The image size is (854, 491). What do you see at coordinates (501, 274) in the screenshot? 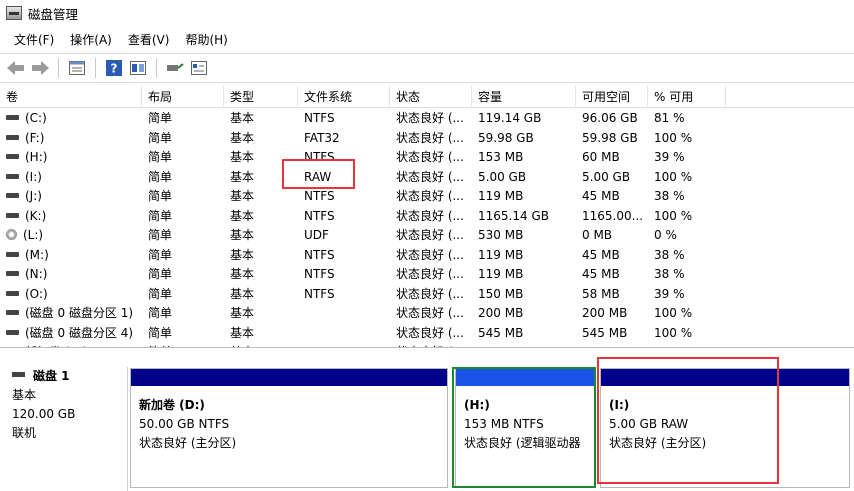
I see `cell-text: 119 MB` at bounding box center [501, 274].